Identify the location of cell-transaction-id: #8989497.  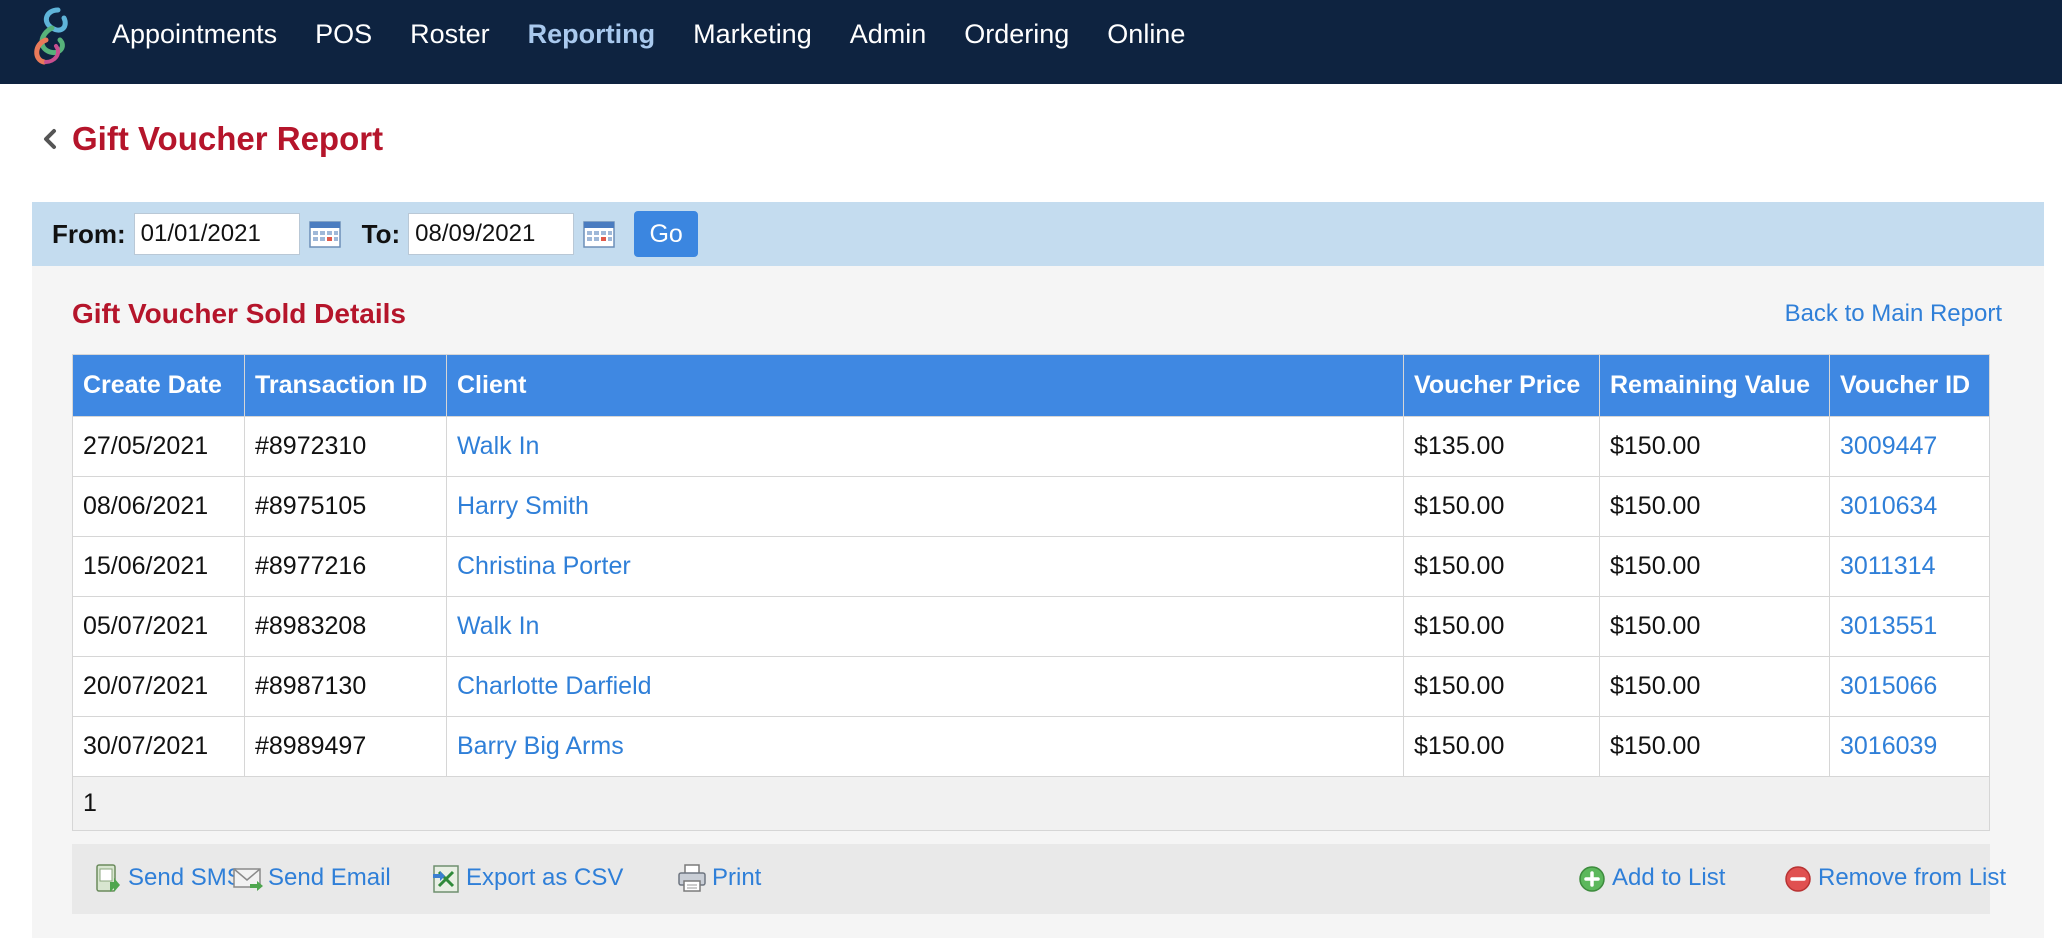
(345, 746).